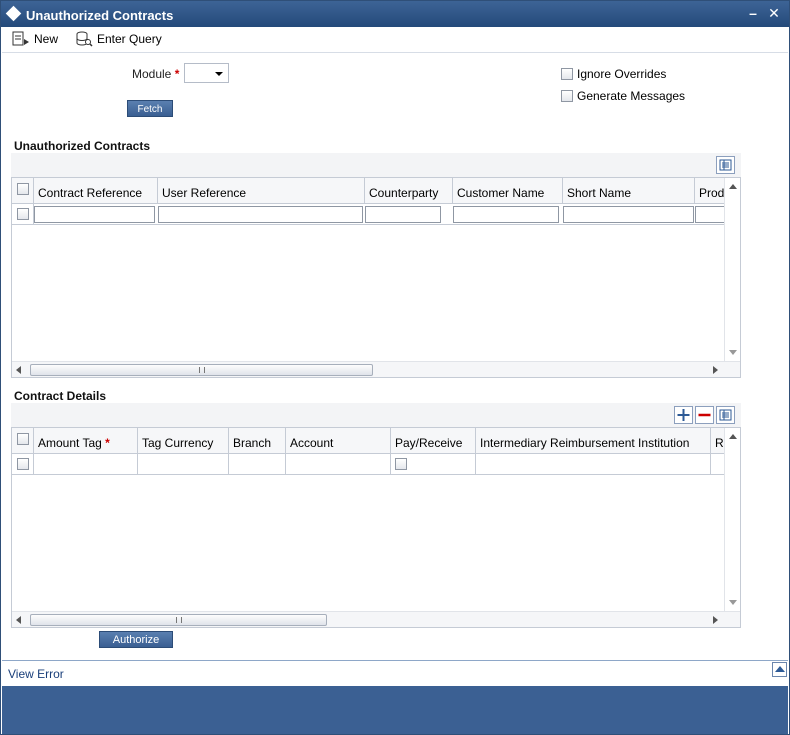  Describe the element at coordinates (136, 639) in the screenshot. I see `authorize-button: Authorize` at that location.